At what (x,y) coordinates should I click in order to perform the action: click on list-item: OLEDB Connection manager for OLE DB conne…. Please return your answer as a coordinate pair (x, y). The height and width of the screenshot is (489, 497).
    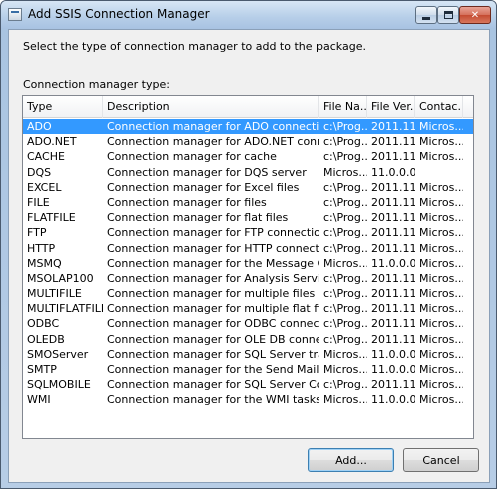
    Looking at the image, I should click on (248, 339).